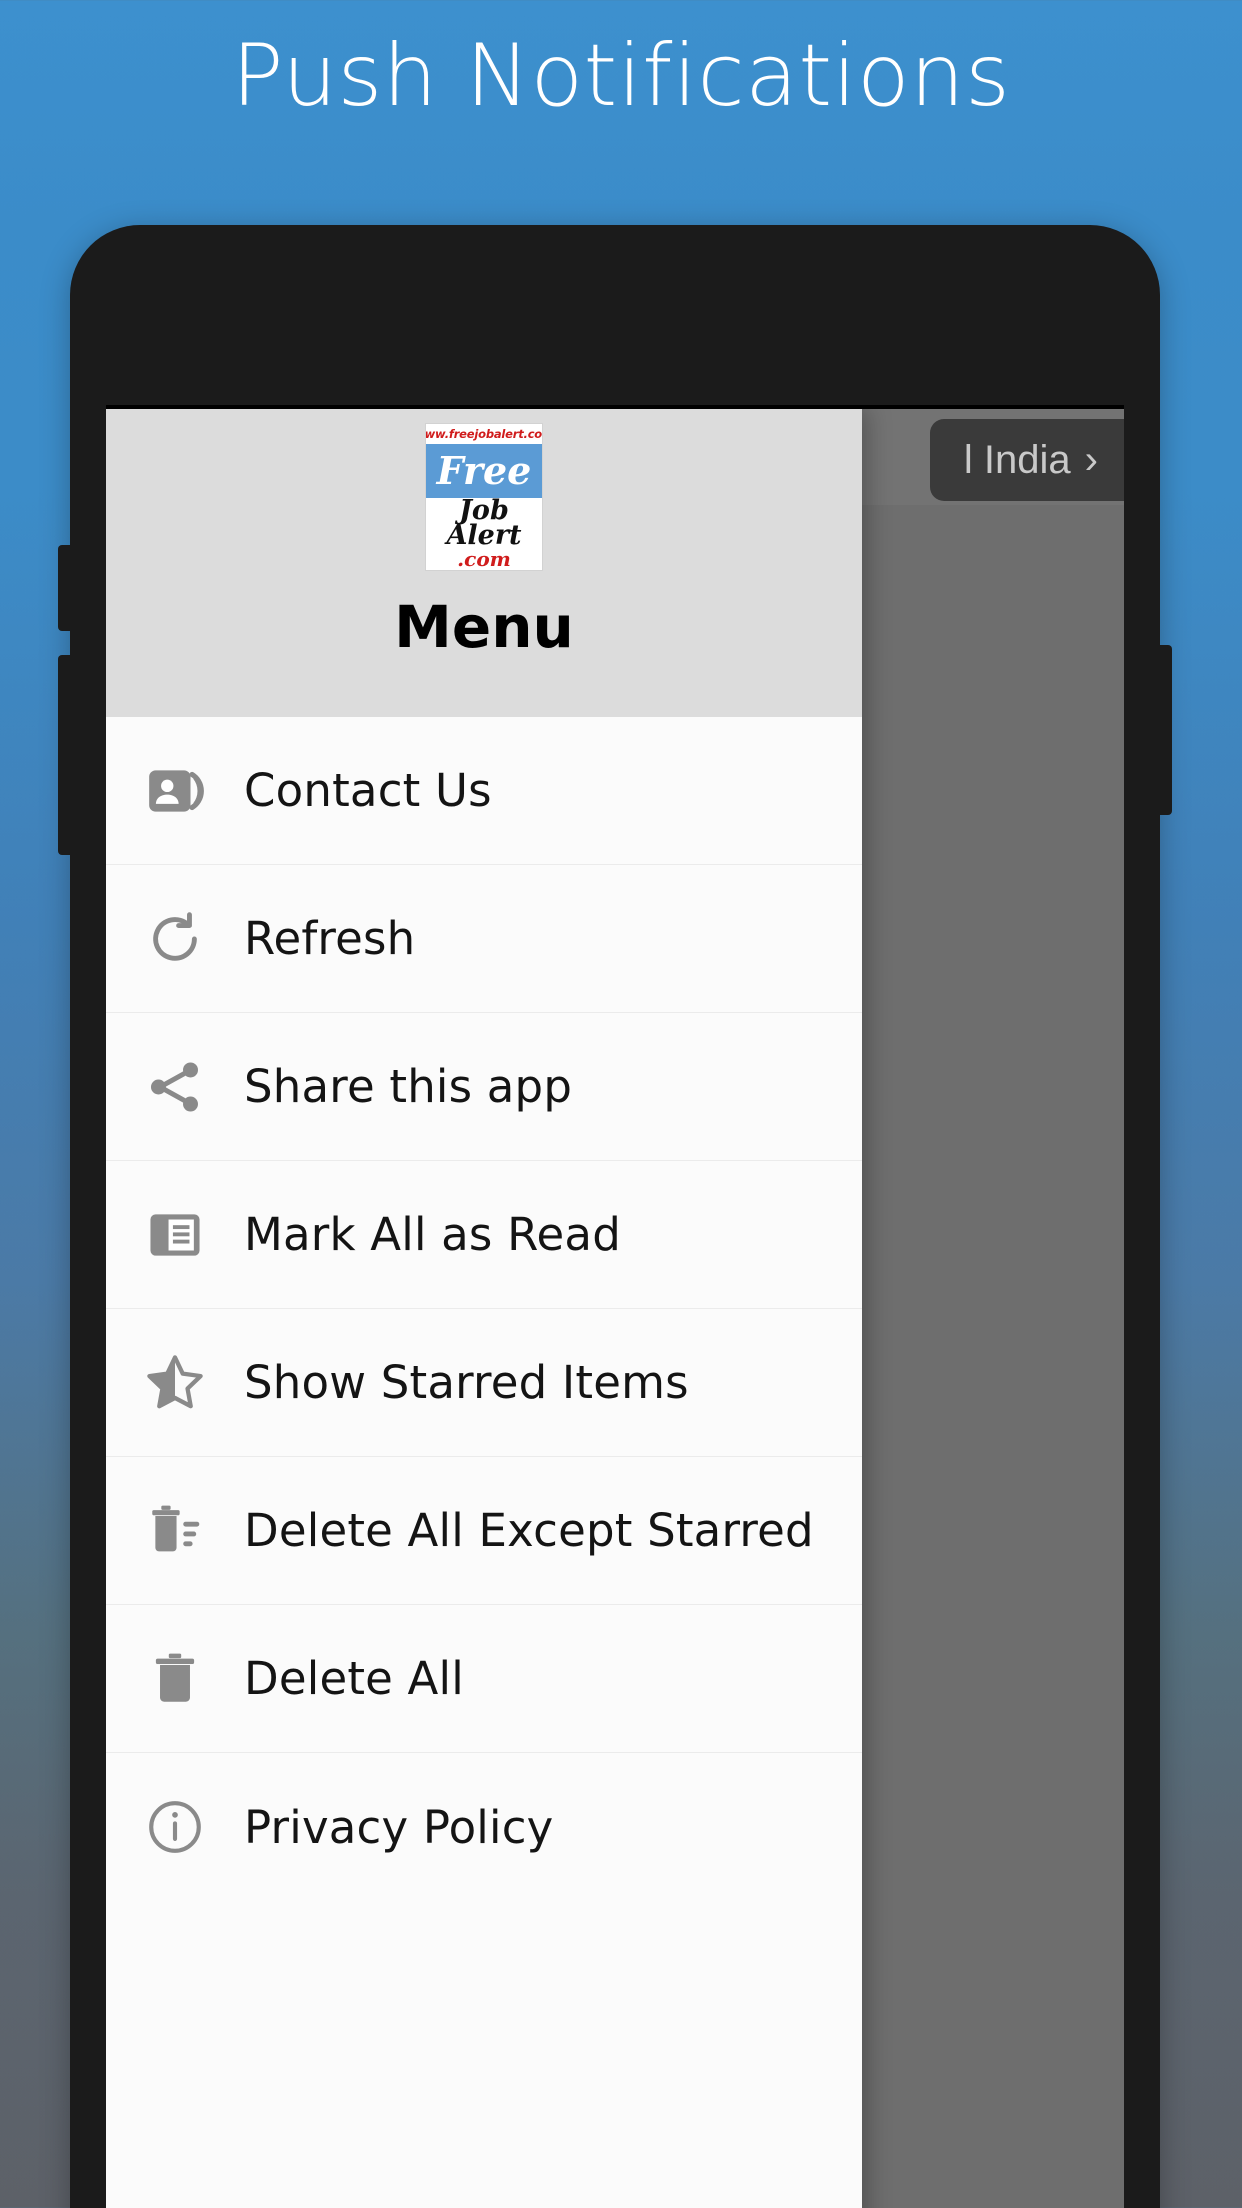 Image resolution: width=1242 pixels, height=2208 pixels. I want to click on menu-item-show-starred-items: Show Starred Items, so click(484, 1383).